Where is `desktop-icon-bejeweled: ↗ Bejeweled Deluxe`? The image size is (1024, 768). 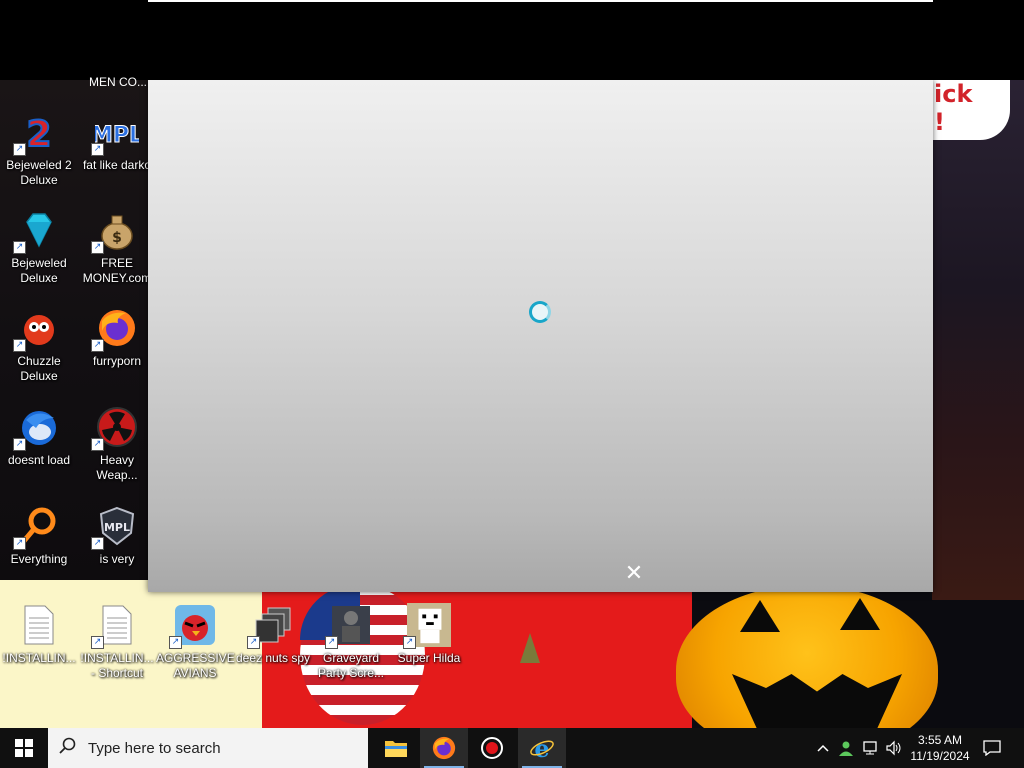
desktop-icon-bejeweled: ↗ Bejeweled Deluxe is located at coordinates (39, 247).